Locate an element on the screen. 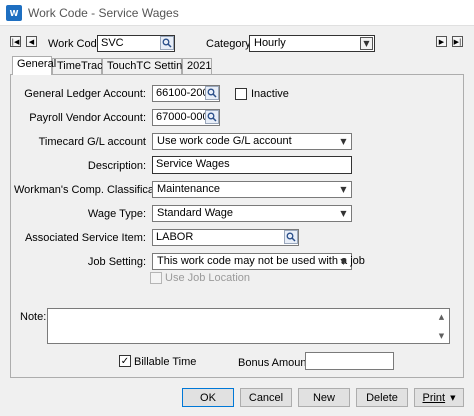 The height and width of the screenshot is (416, 474). workmans-comp-label: Workman's Comp. Classification: is located at coordinates (94, 190).